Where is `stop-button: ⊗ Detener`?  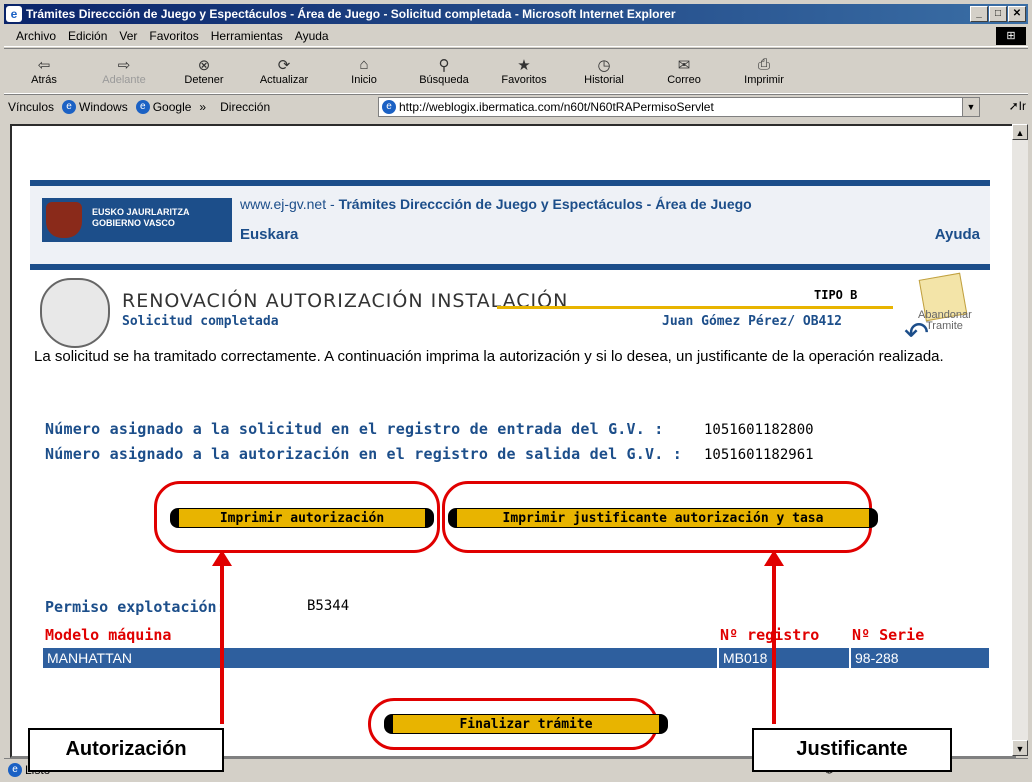 stop-button: ⊗ Detener is located at coordinates (204, 71).